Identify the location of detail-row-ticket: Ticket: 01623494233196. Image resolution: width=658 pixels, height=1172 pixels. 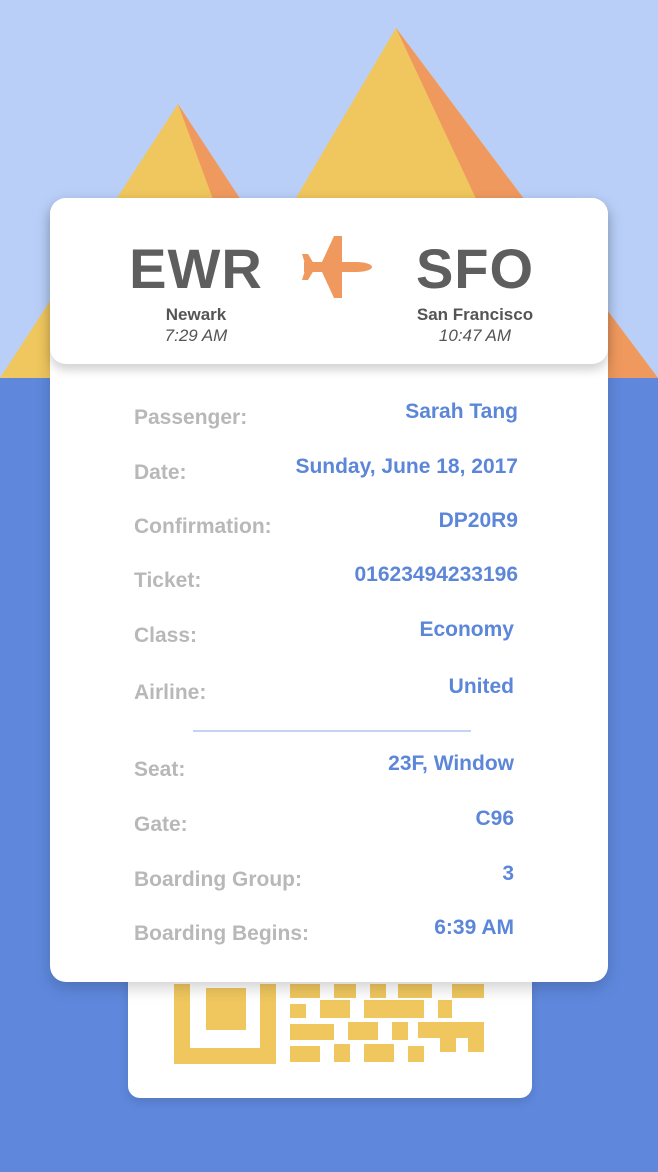
(326, 578).